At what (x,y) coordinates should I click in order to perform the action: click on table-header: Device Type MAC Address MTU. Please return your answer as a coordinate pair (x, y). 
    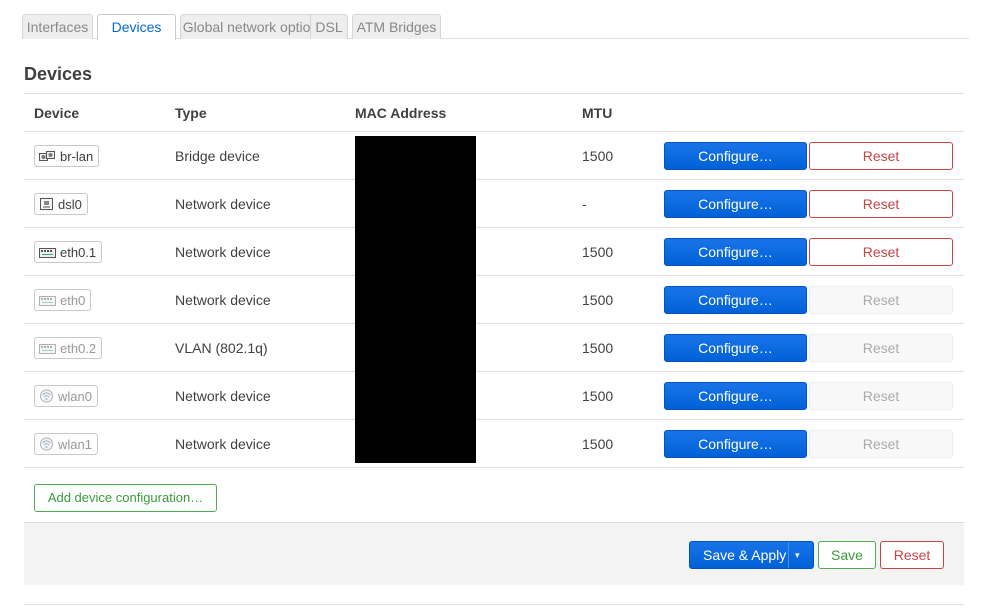
    Looking at the image, I should click on (494, 113).